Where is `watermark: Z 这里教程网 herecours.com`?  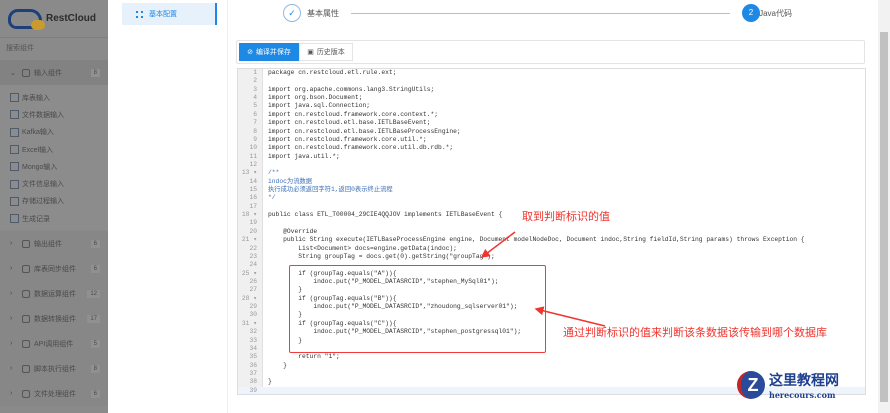
watermark: Z 这里教程网 herecours.com is located at coordinates (788, 385).